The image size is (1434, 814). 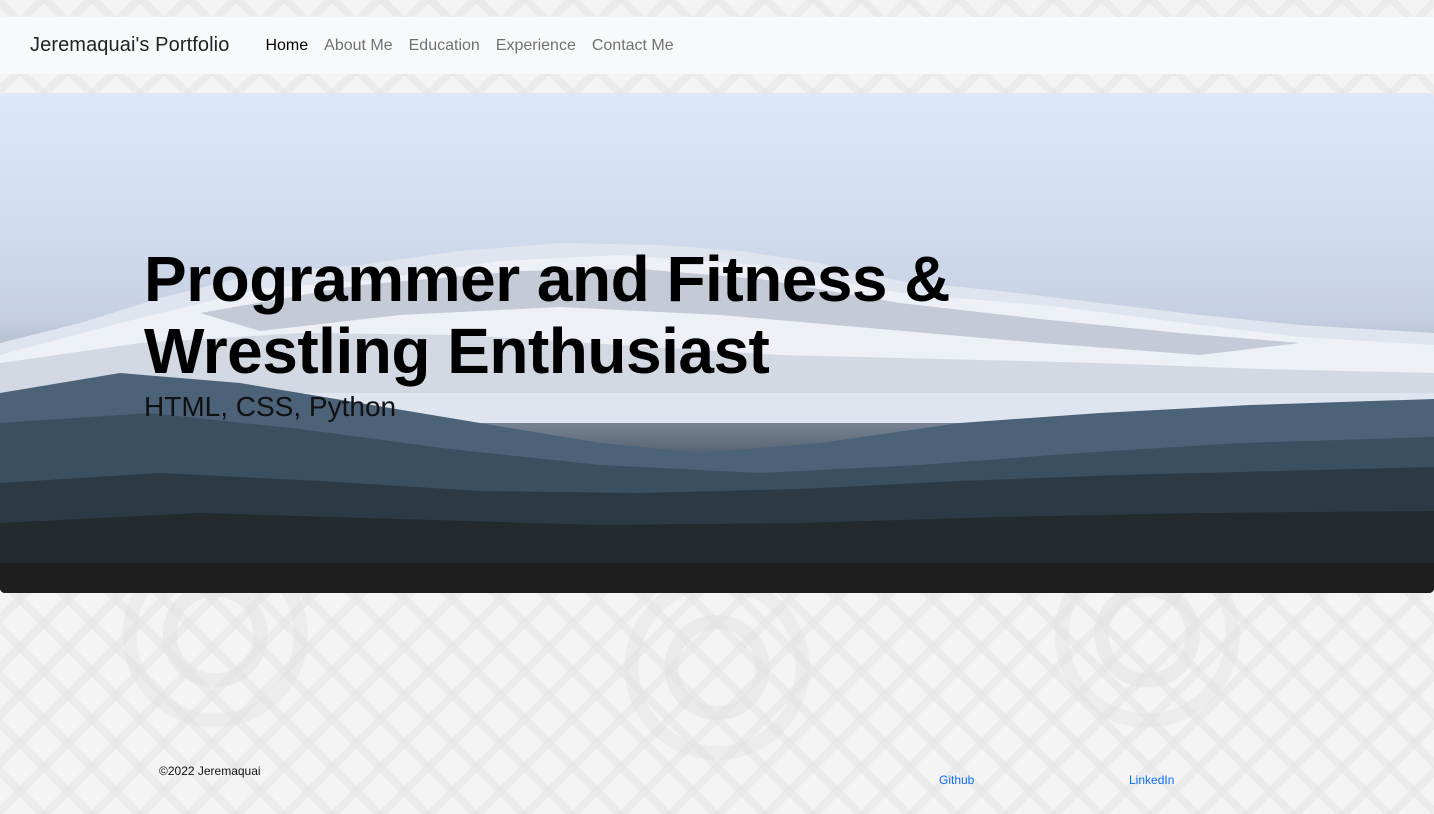 I want to click on background-pattern-strip, so click(x=717, y=8).